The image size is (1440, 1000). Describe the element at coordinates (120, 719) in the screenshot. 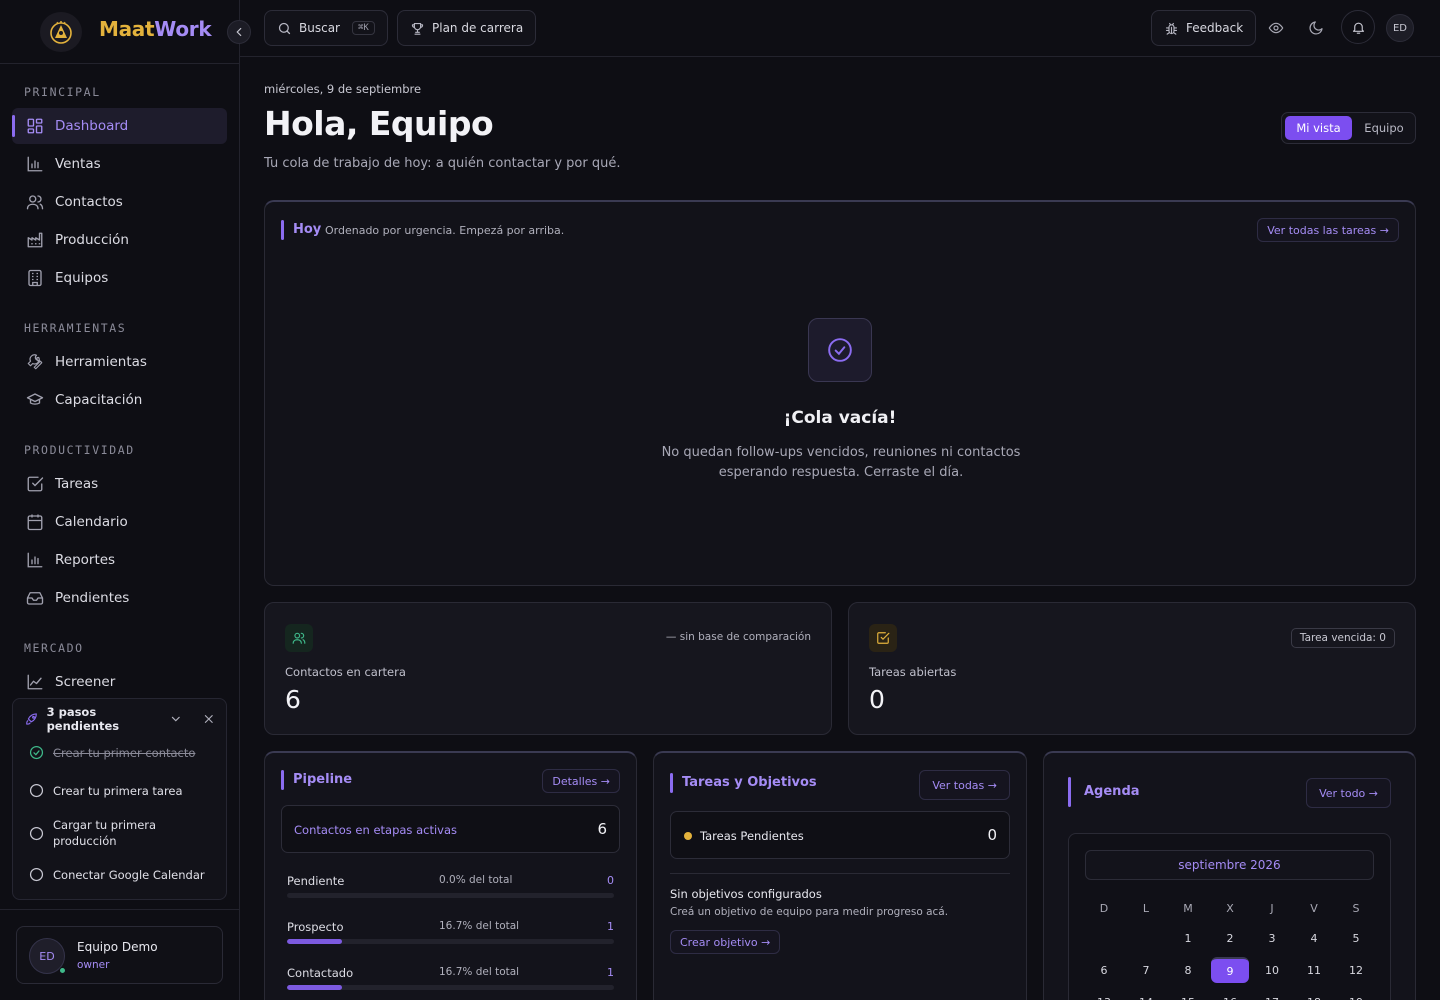

I see `onboarding-header: 3 pasos pendientes` at that location.